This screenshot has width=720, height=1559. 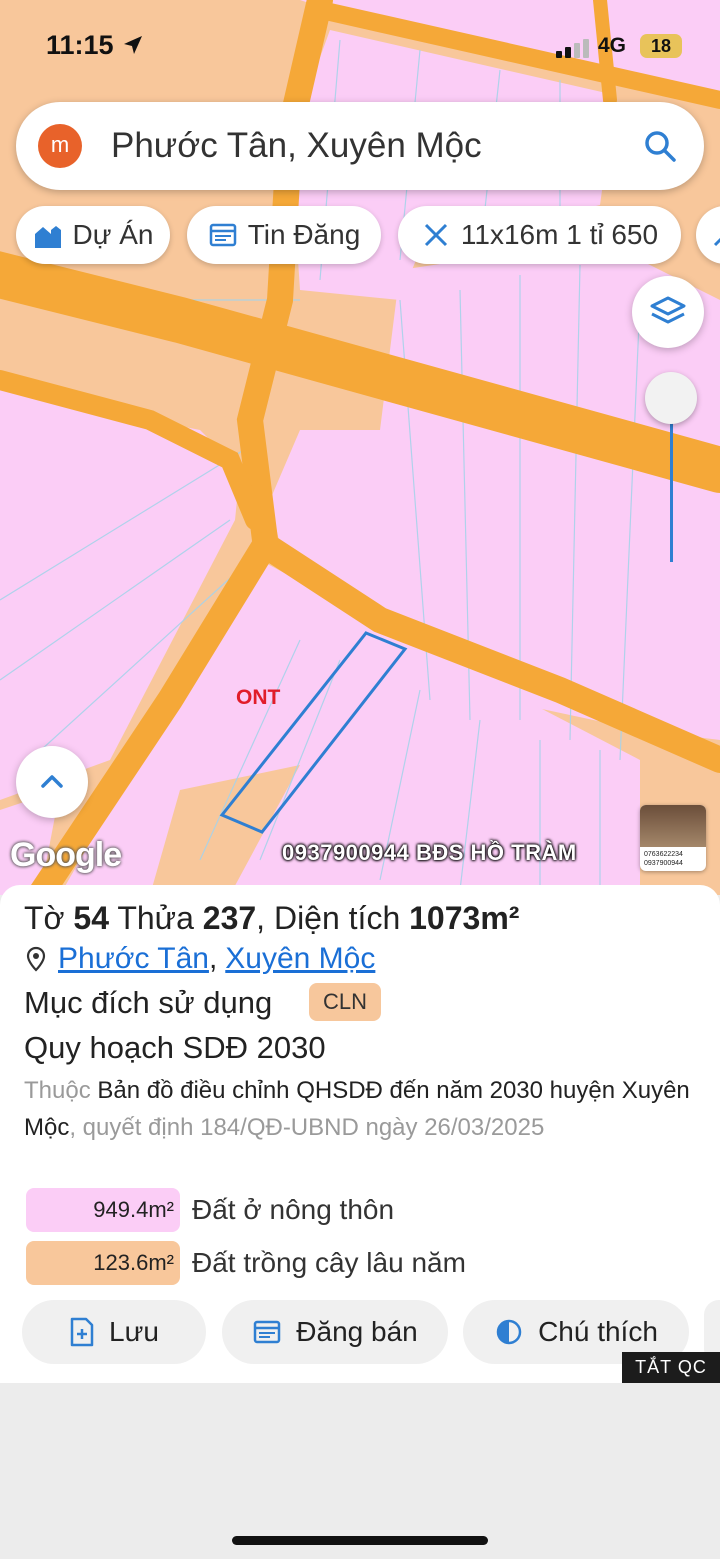 What do you see at coordinates (175, 1047) in the screenshot?
I see `plan-title: Quy hoạch SDĐ 2030` at bounding box center [175, 1047].